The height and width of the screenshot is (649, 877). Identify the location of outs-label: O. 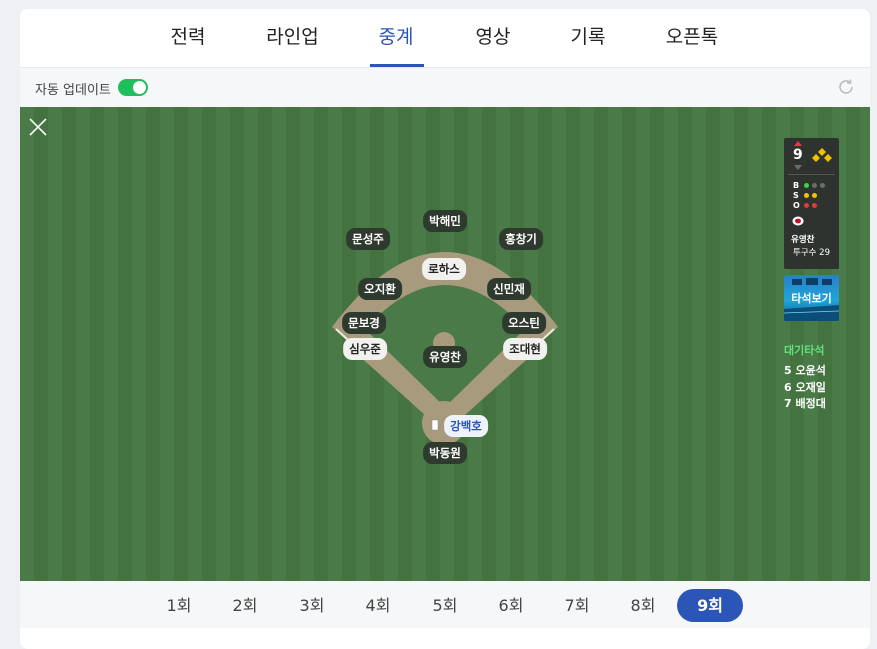
(796, 205).